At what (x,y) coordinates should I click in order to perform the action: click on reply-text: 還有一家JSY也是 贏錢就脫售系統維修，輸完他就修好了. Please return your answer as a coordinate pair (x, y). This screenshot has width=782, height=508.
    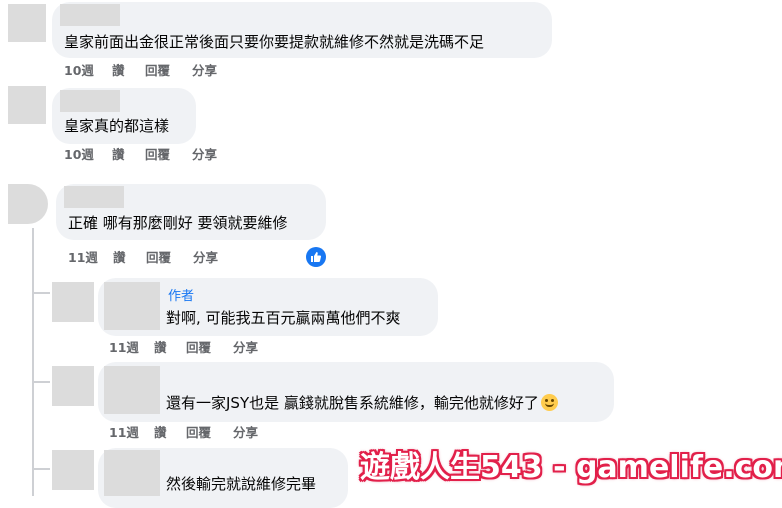
    Looking at the image, I should click on (362, 403).